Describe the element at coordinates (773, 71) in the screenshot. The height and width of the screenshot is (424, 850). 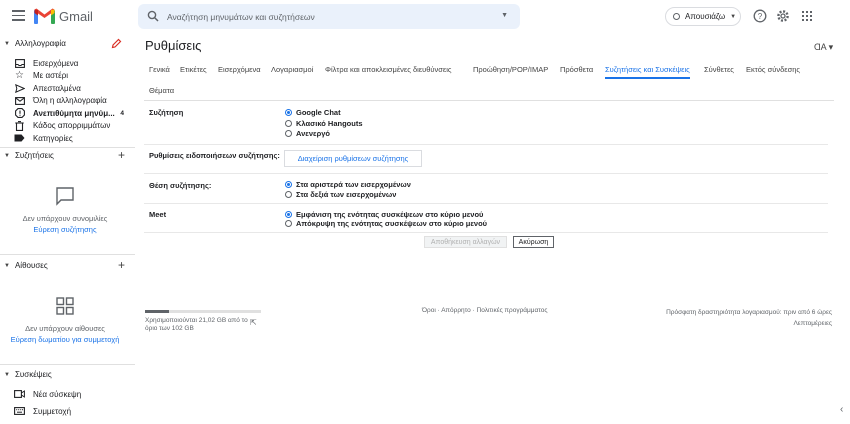
I see `tab-offline: Εκτός σύνδεσης` at that location.